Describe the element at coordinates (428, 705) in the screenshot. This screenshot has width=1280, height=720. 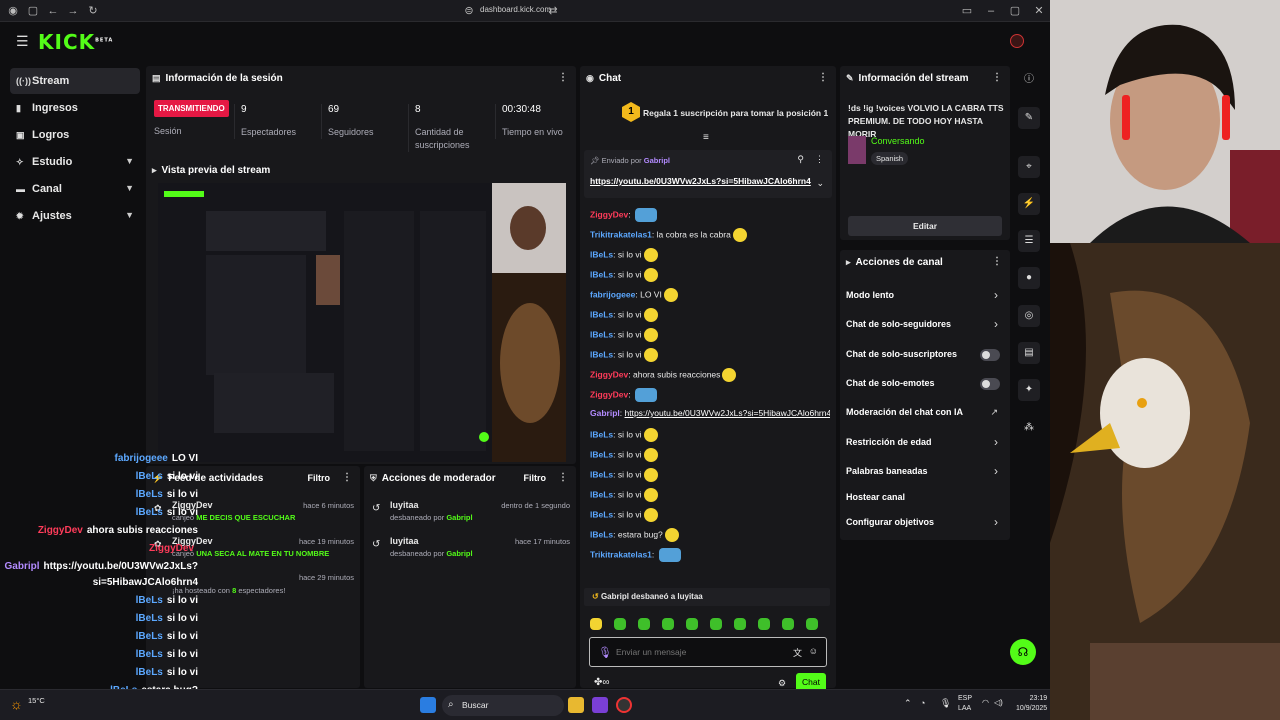
I see `windows-start-icon` at that location.